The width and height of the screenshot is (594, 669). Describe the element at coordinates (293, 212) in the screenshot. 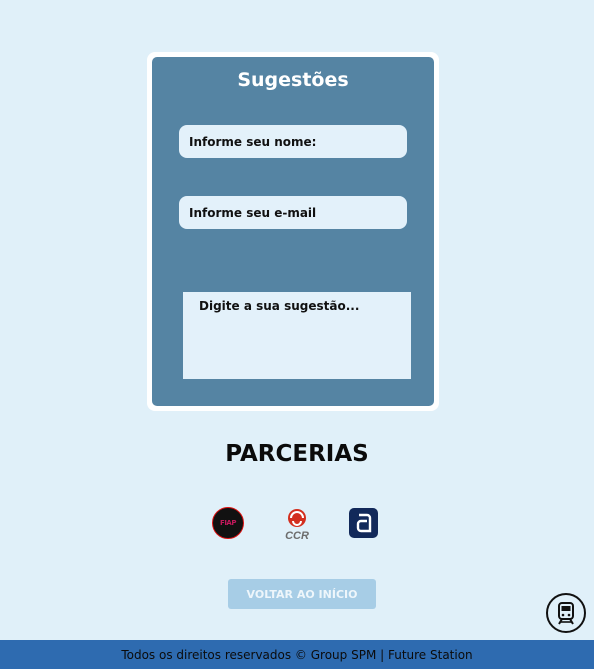

I see `email-input` at that location.